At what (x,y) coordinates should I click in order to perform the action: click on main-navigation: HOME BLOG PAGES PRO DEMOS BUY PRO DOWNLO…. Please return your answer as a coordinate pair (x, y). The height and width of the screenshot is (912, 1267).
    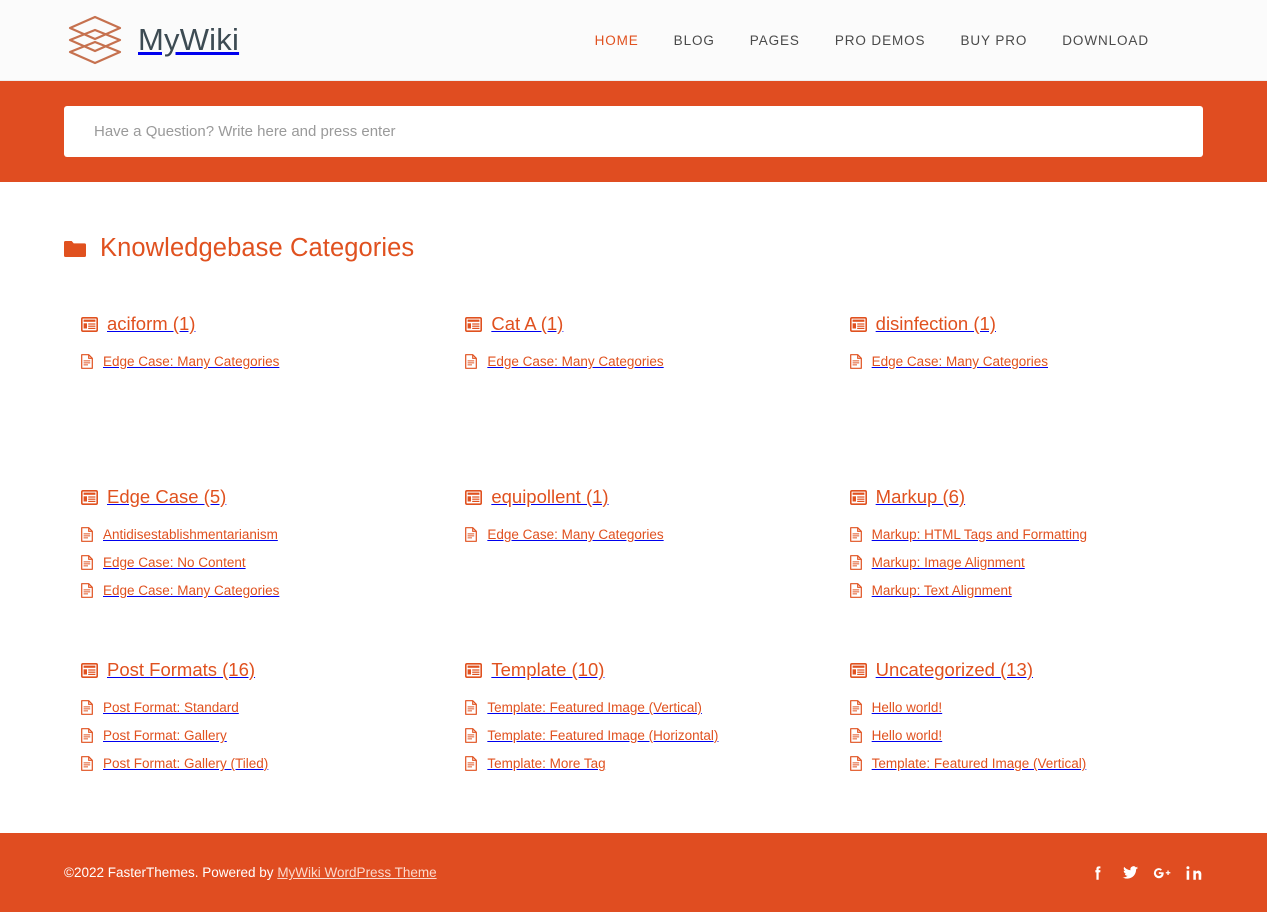
    Looking at the image, I should click on (872, 40).